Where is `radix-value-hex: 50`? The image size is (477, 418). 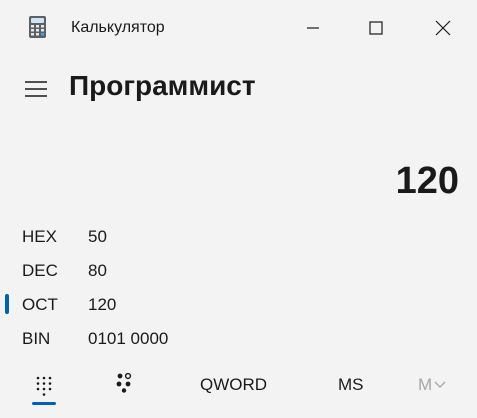
radix-value-hex: 50 is located at coordinates (97, 236).